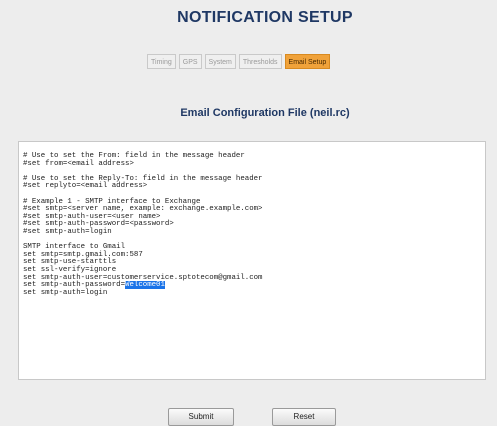  What do you see at coordinates (78, 163) in the screenshot?
I see `config-line: #set from=<email address>` at bounding box center [78, 163].